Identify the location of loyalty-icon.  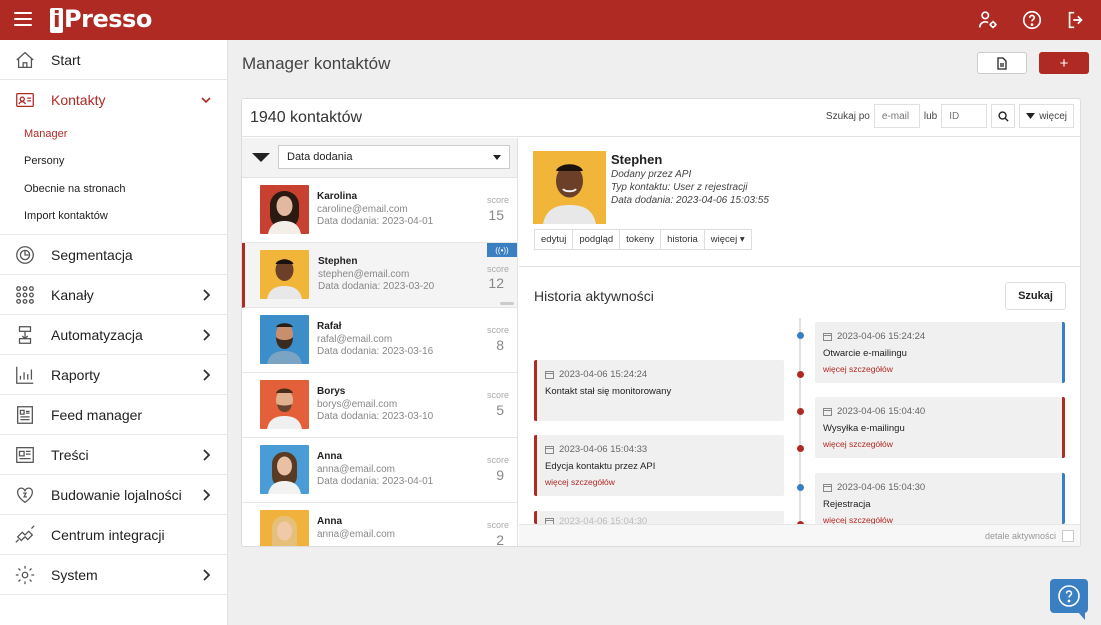
(25, 495).